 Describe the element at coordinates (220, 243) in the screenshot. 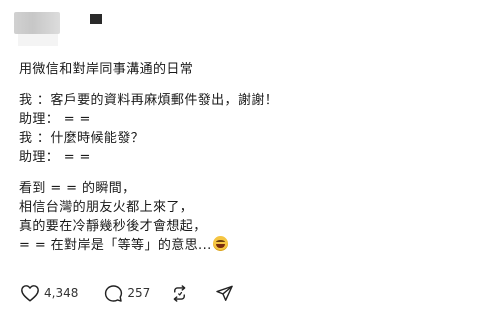

I see `grinning-sweat-emoji` at that location.